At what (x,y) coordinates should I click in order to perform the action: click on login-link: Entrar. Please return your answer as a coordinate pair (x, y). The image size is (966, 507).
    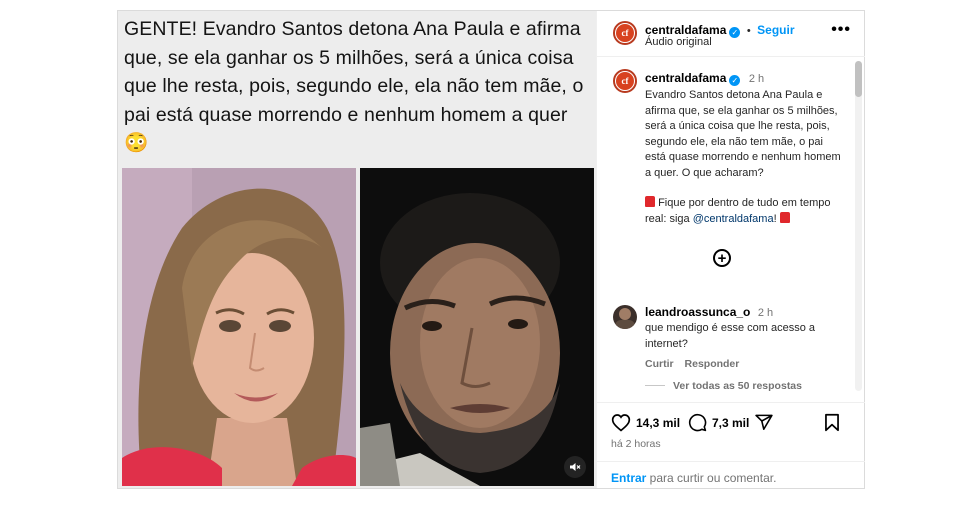
    Looking at the image, I should click on (628, 478).